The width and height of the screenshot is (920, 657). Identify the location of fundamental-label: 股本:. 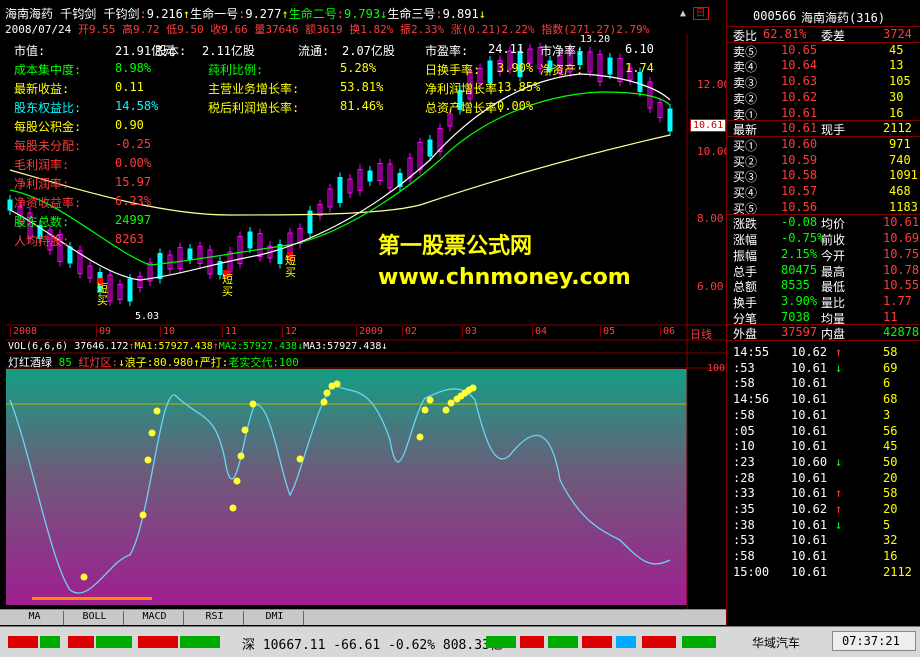
(171, 51).